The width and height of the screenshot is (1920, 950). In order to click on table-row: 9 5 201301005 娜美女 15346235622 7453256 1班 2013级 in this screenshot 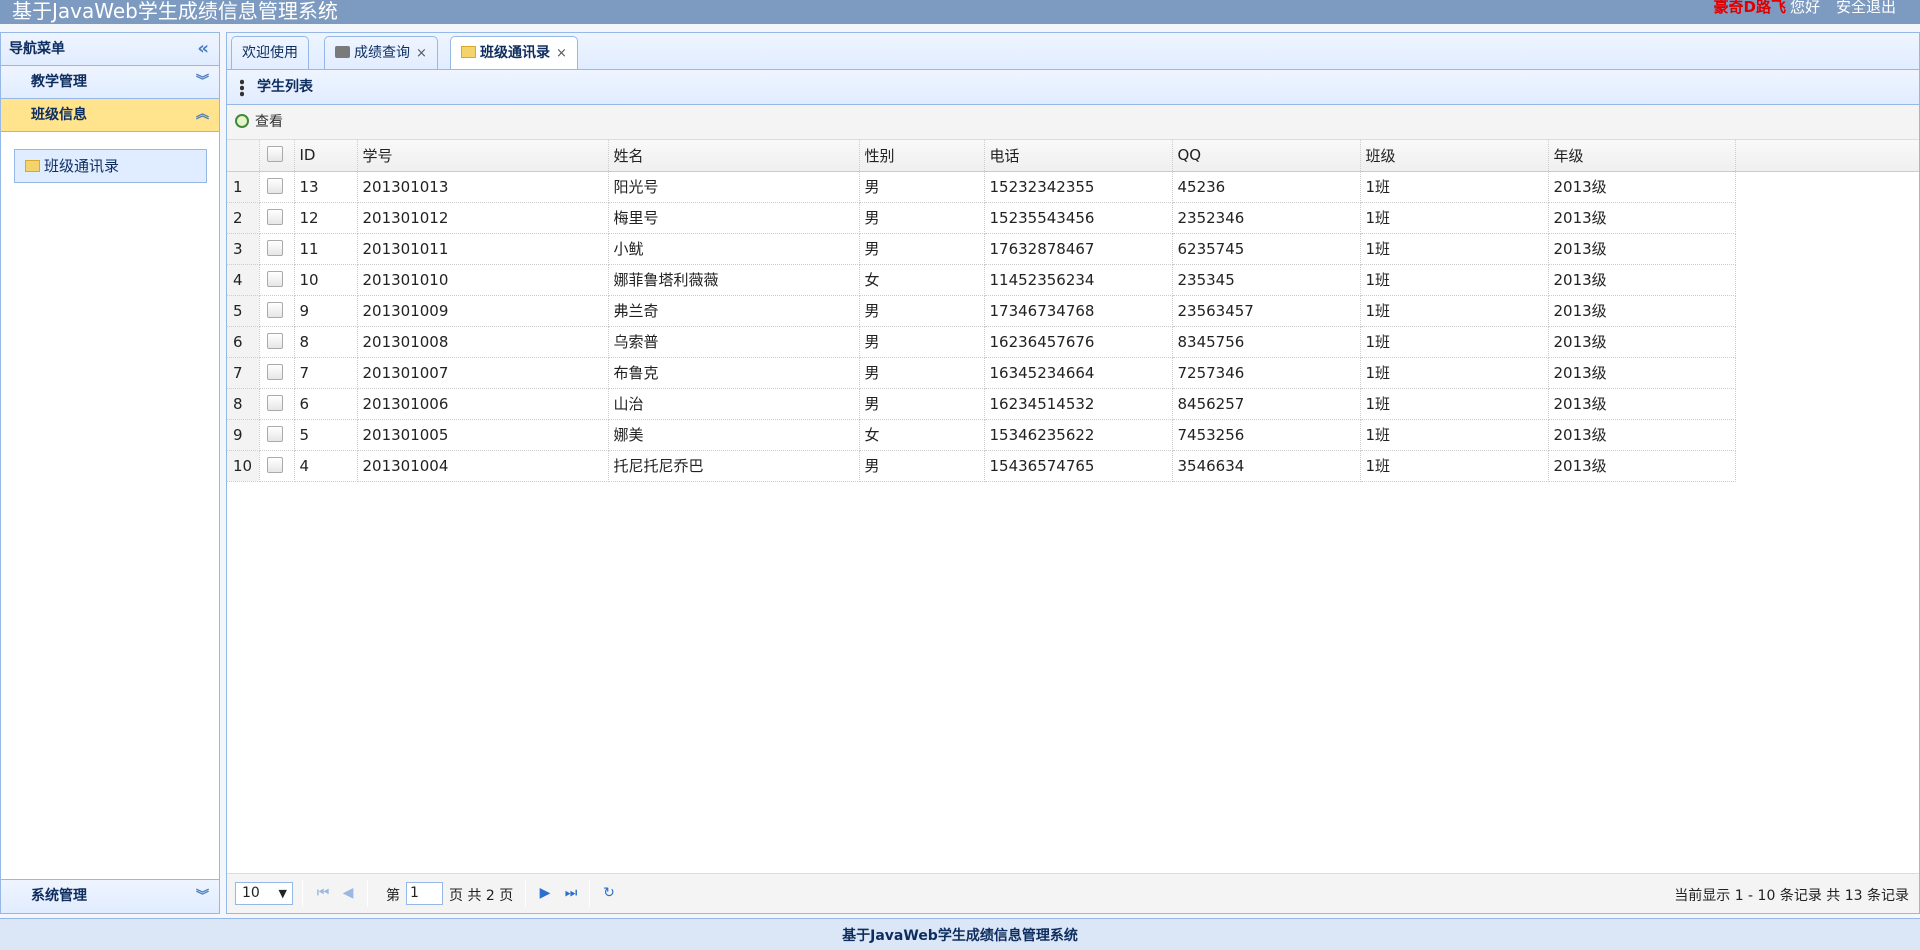, I will do `click(1073, 435)`.